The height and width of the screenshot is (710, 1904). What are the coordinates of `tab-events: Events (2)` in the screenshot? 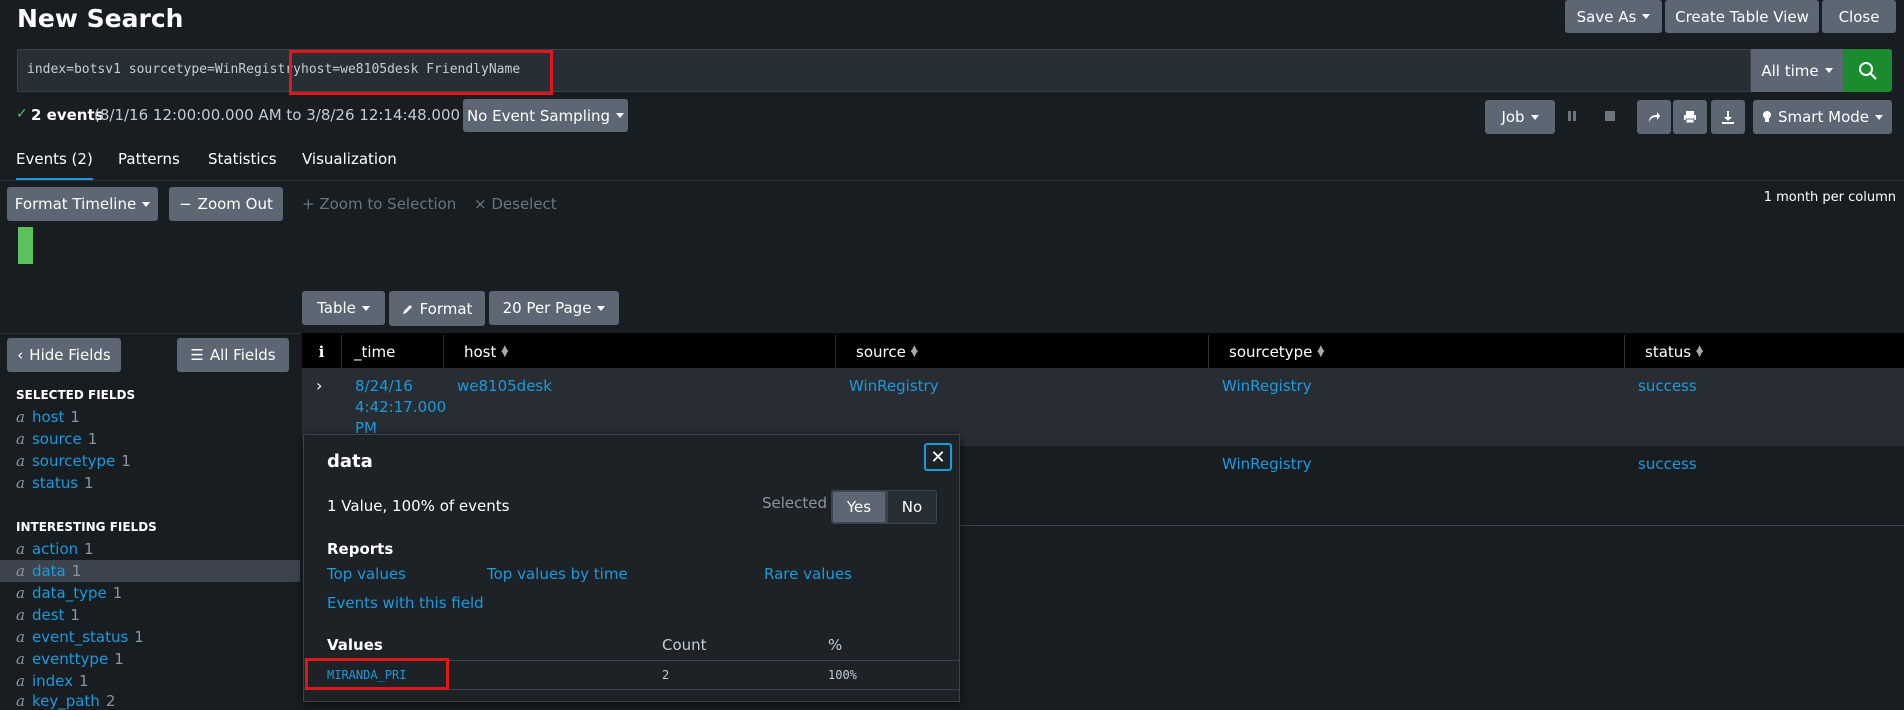 It's located at (54, 165).